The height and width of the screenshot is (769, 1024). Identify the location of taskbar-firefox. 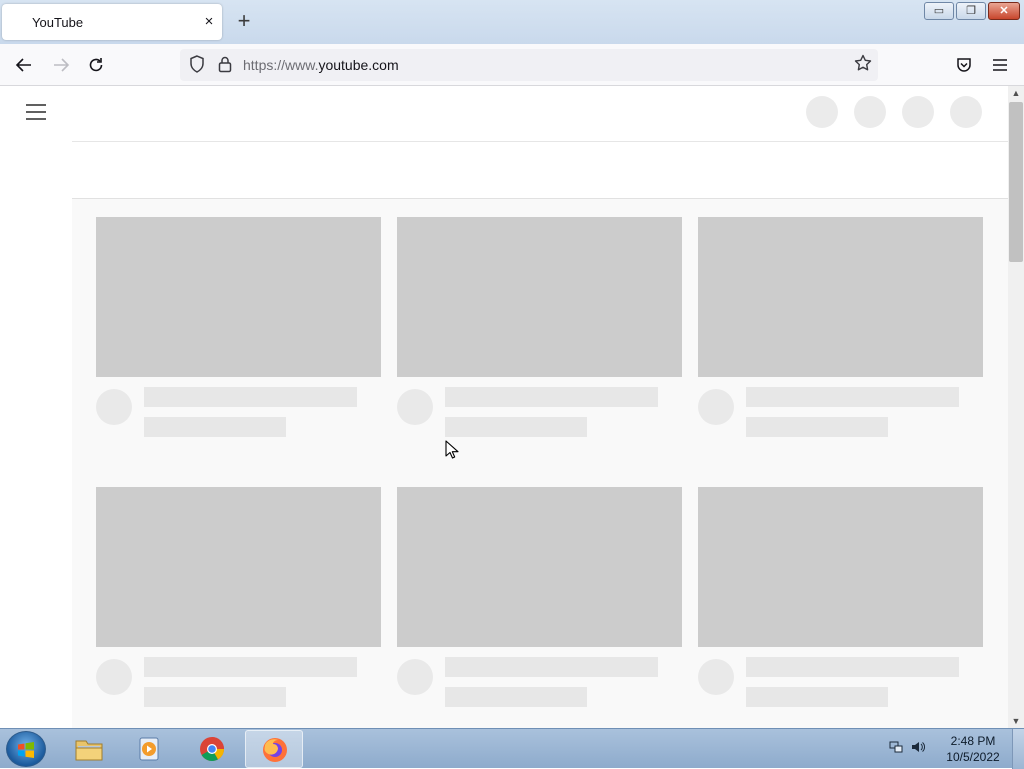
(274, 749).